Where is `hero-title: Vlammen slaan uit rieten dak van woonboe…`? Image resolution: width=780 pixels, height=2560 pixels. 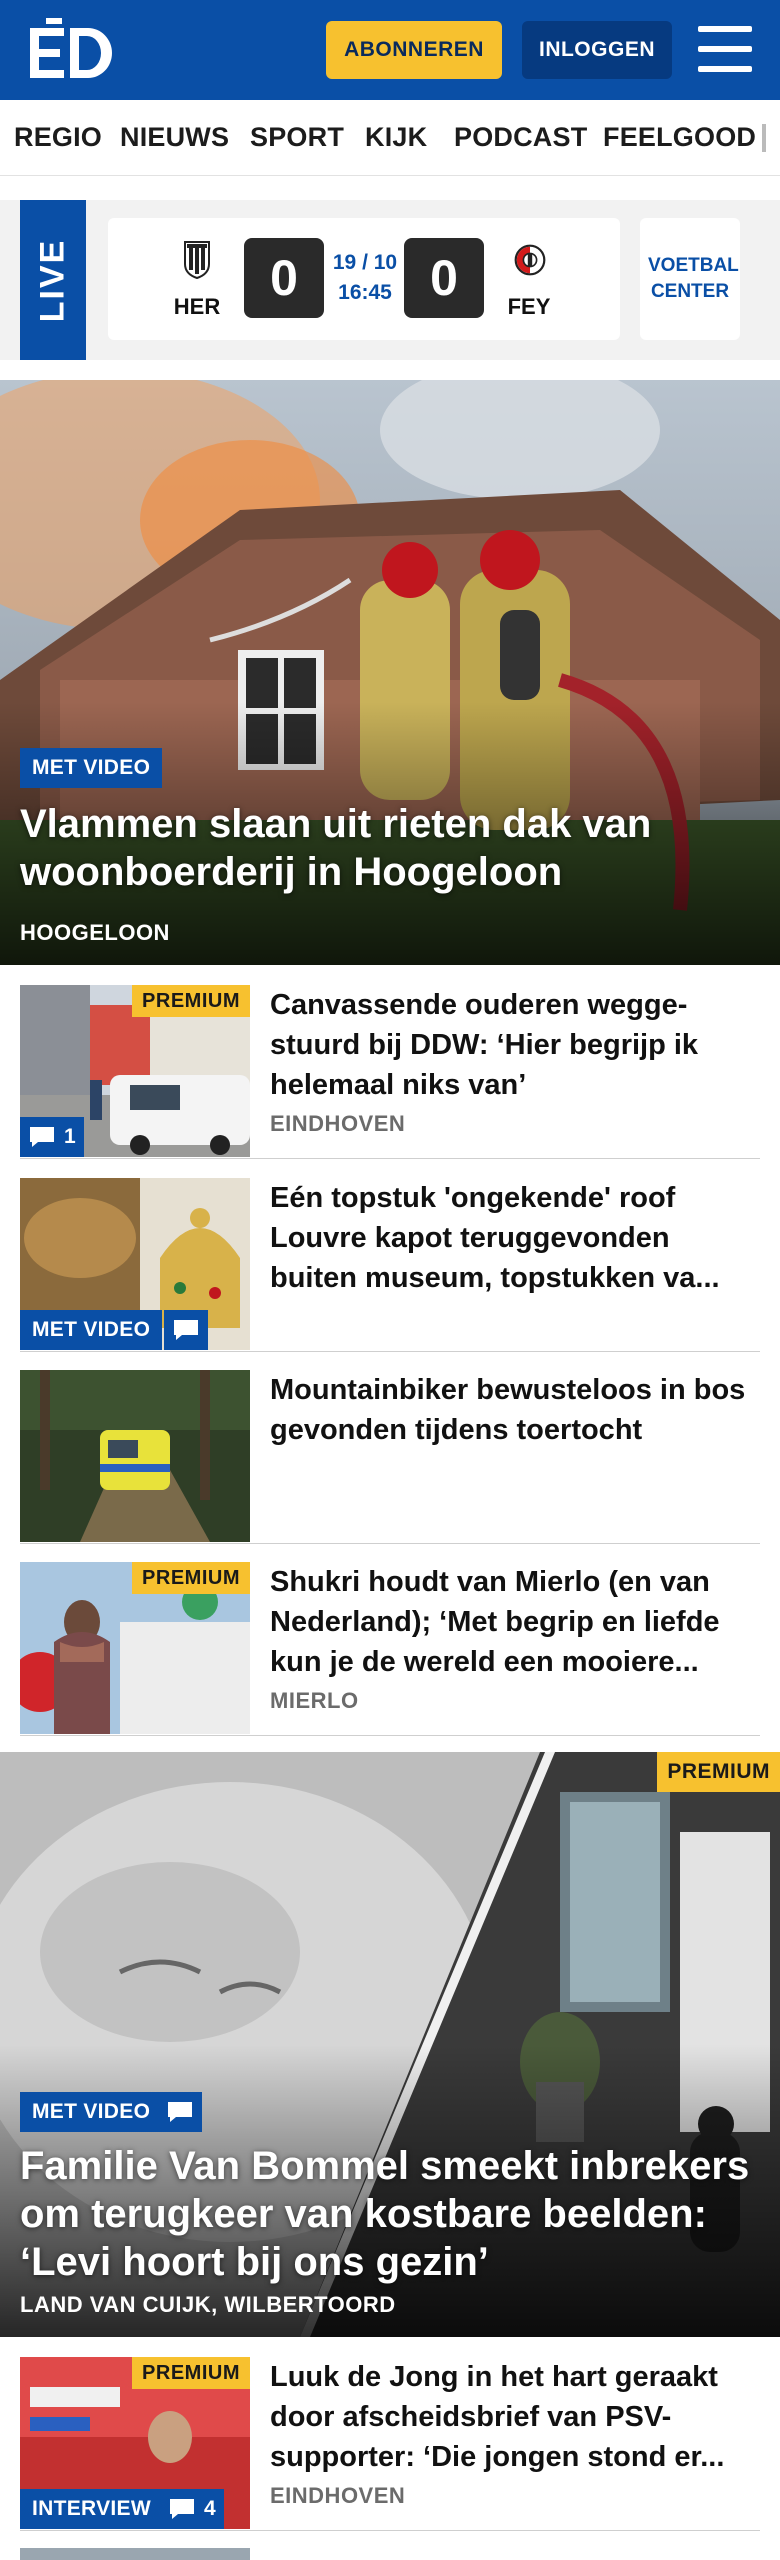
hero-title: Vlammen slaan uit rieten dak van woonboe… is located at coordinates (336, 848).